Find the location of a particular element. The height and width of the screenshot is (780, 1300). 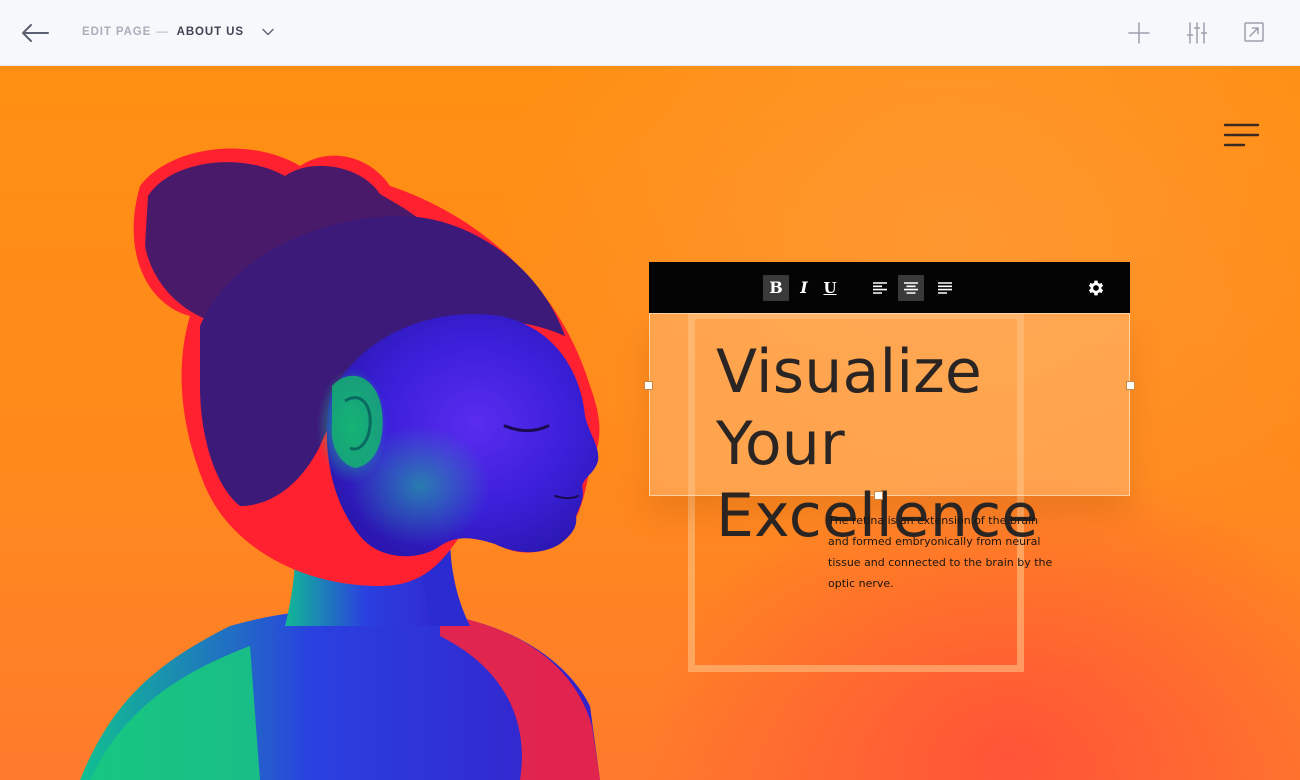

align-left-icon is located at coordinates (880, 288).